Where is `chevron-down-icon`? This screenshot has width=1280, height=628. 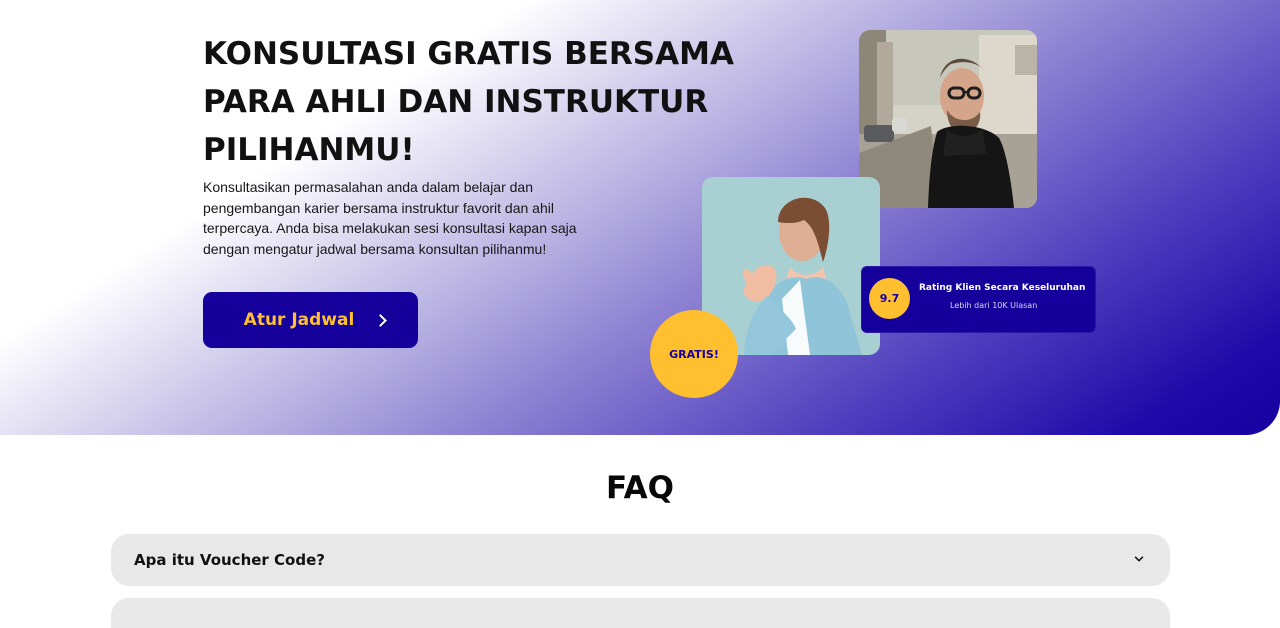 chevron-down-icon is located at coordinates (1139, 559).